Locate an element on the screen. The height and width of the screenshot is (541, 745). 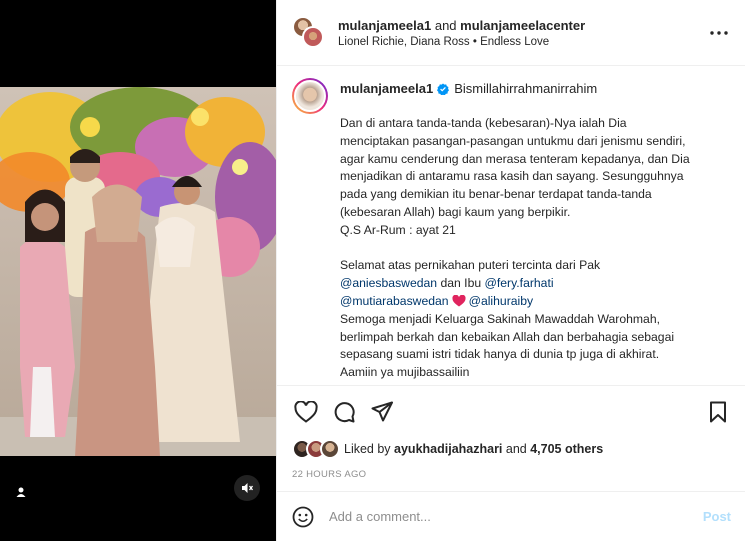
emoji-button is located at coordinates (303, 517).